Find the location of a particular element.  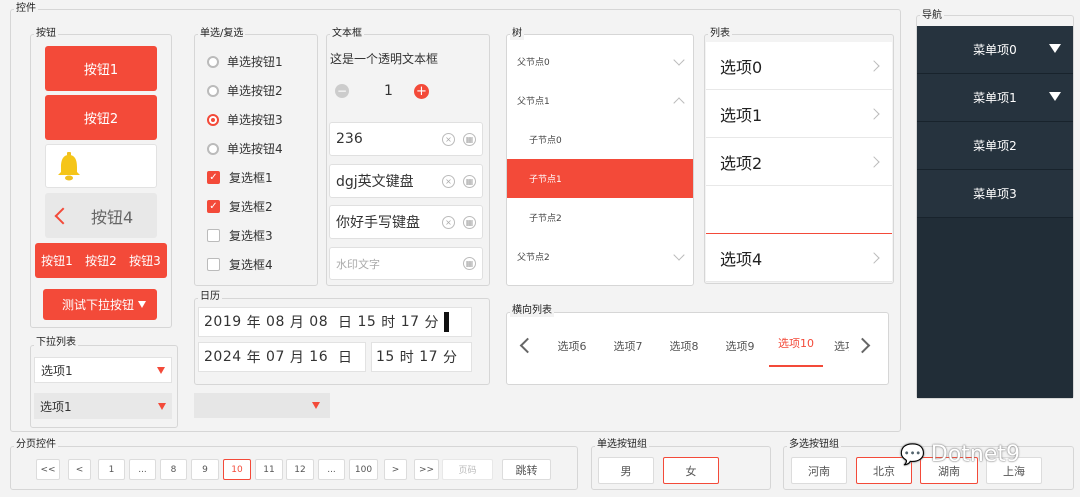

pager-first: << is located at coordinates (48, 469).